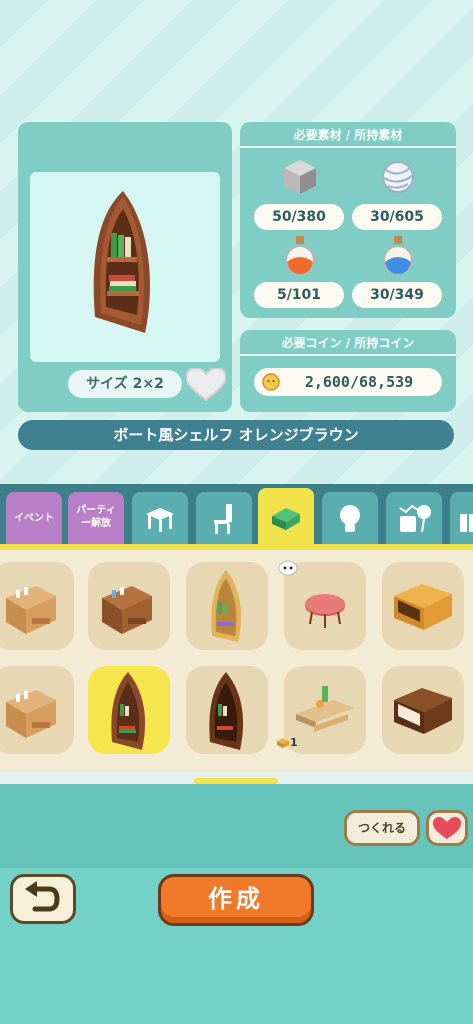 The image size is (473, 1024). Describe the element at coordinates (299, 217) in the screenshot. I see `material-count: 50/380` at that location.